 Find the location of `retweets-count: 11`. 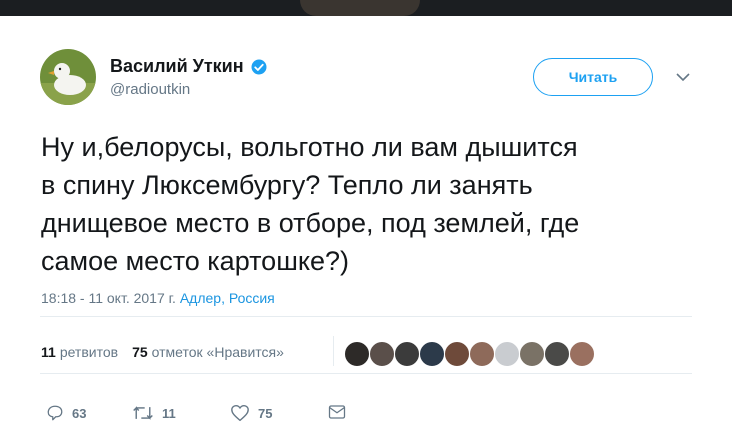

retweets-count: 11 is located at coordinates (48, 352).